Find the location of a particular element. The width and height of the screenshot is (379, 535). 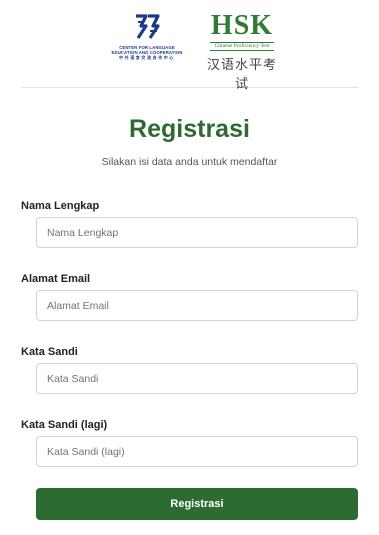

confirm-password-label: Kata Sandi (lagi) is located at coordinates (64, 425).